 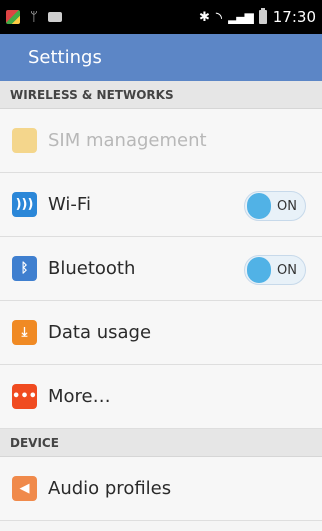 What do you see at coordinates (219, 17) in the screenshot?
I see `wifi-status-icon: ◝` at bounding box center [219, 17].